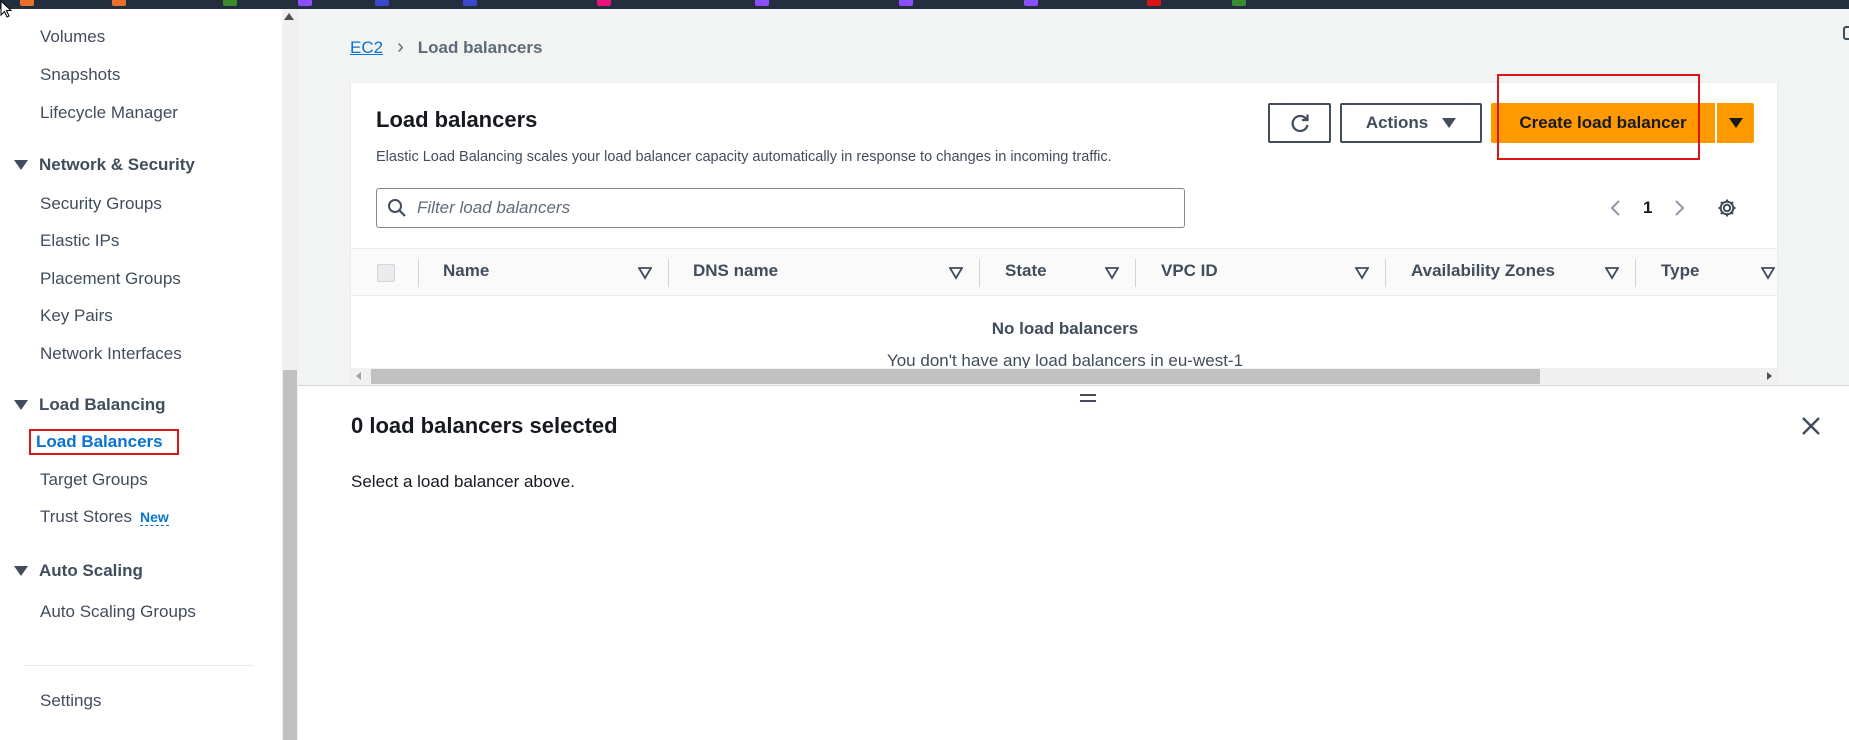 The image size is (1849, 740). I want to click on sidebar-item-network-interfaces: Network Interfaces, so click(111, 354).